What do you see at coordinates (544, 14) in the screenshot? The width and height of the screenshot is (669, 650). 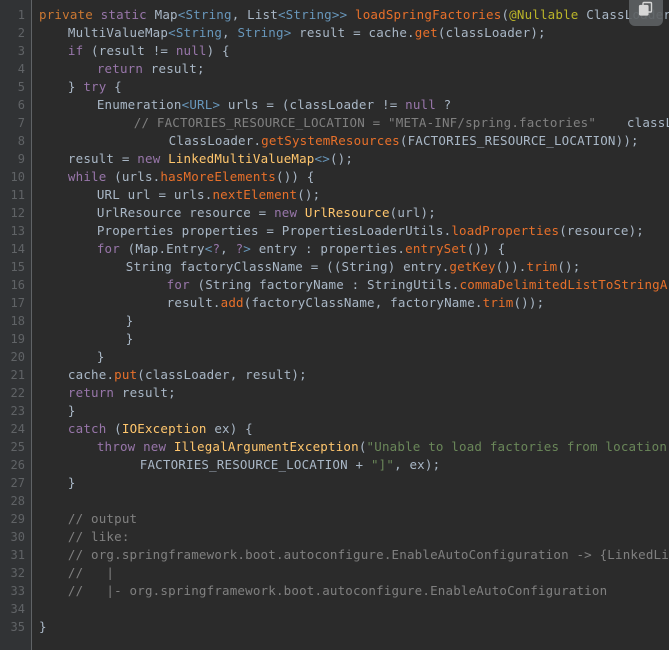 I see `code-token: @Nullable` at bounding box center [544, 14].